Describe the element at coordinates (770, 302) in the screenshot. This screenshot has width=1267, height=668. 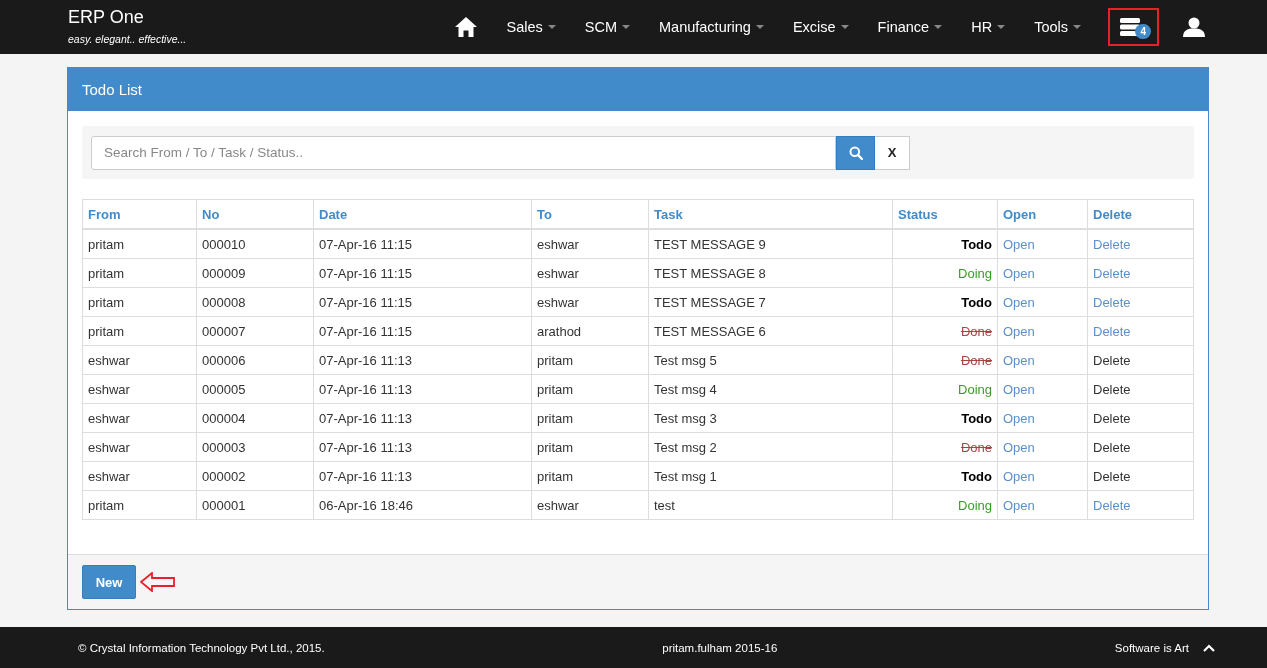
I see `table-cell: TEST MESSAGE 7` at that location.